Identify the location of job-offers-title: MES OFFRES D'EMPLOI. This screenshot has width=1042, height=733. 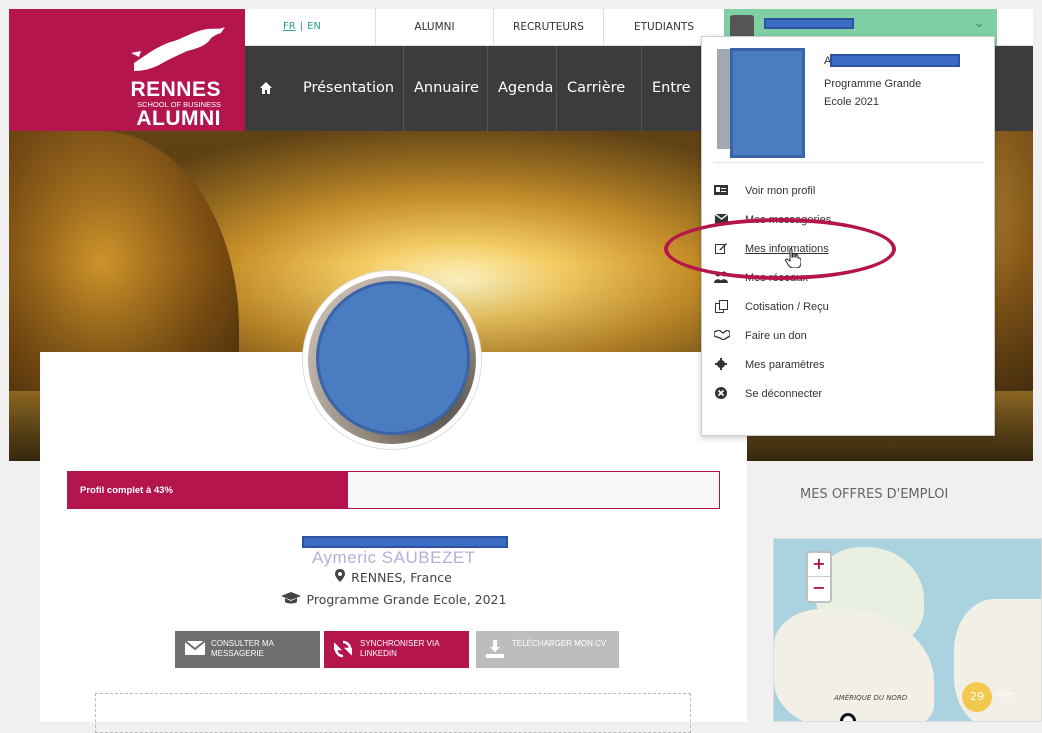
(874, 494).